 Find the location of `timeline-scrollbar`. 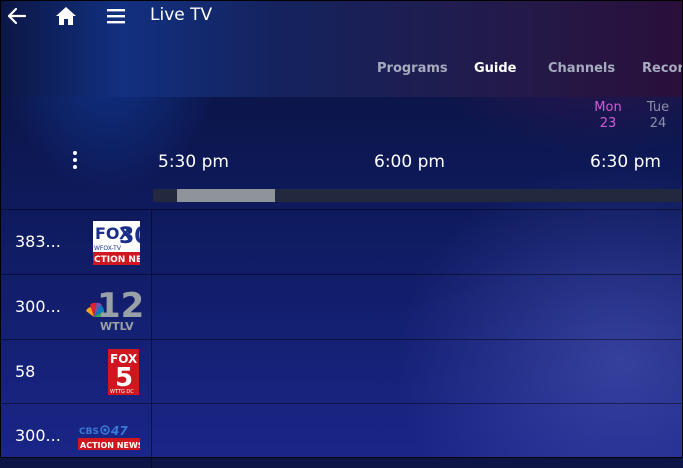

timeline-scrollbar is located at coordinates (418, 195).